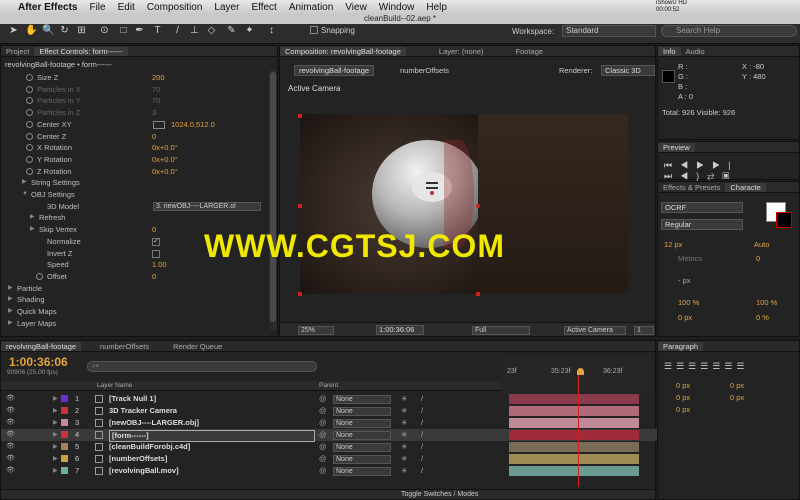  What do you see at coordinates (81, 51) in the screenshot?
I see `tab-effect-controls: Effect Controls: form------` at bounding box center [81, 51].